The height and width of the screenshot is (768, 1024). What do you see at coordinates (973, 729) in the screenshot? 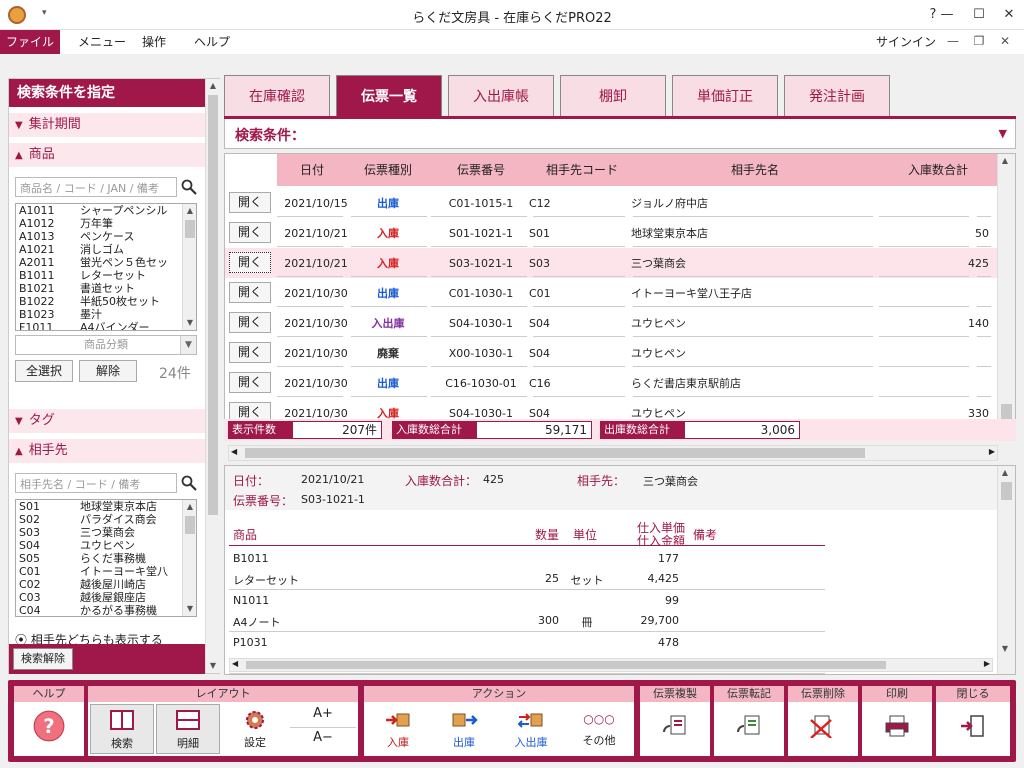
I see `close-app-button` at bounding box center [973, 729].